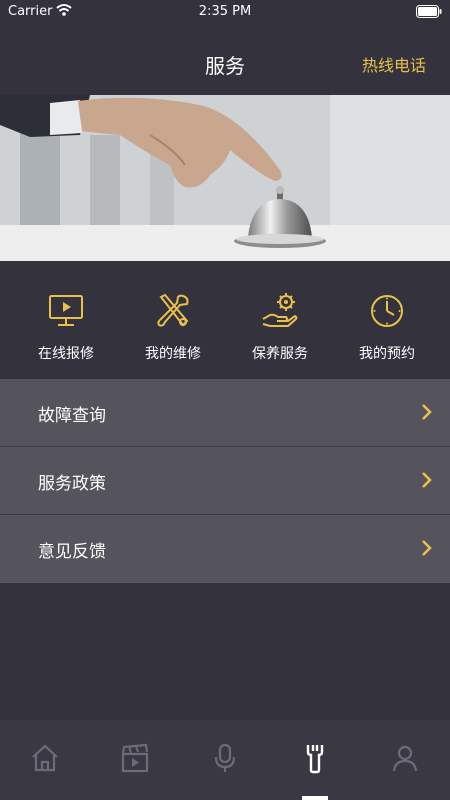 This screenshot has width=450, height=800. I want to click on quick-services: 在线报修 我的维修 保养服务 我的预约, so click(225, 320).